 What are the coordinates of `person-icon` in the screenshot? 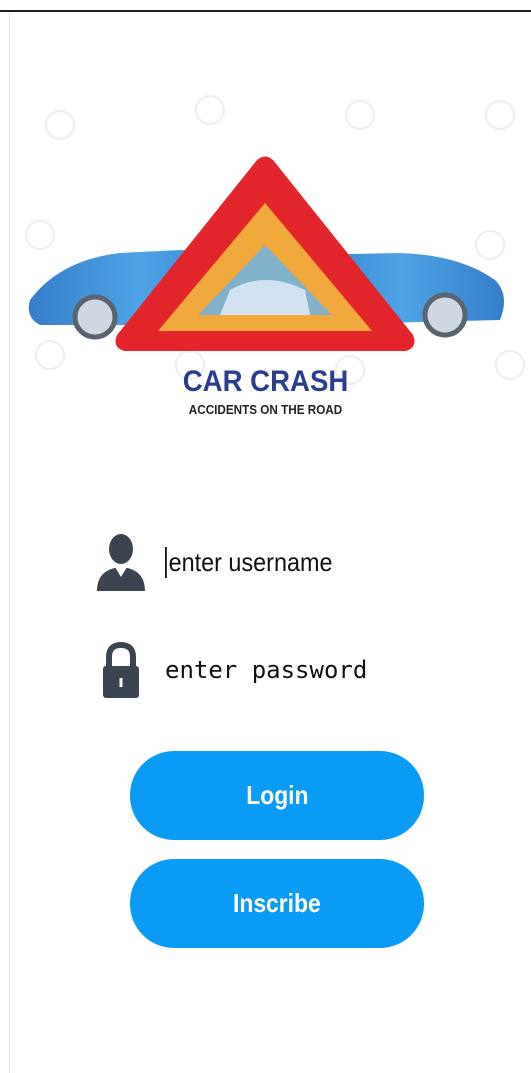 It's located at (121, 562).